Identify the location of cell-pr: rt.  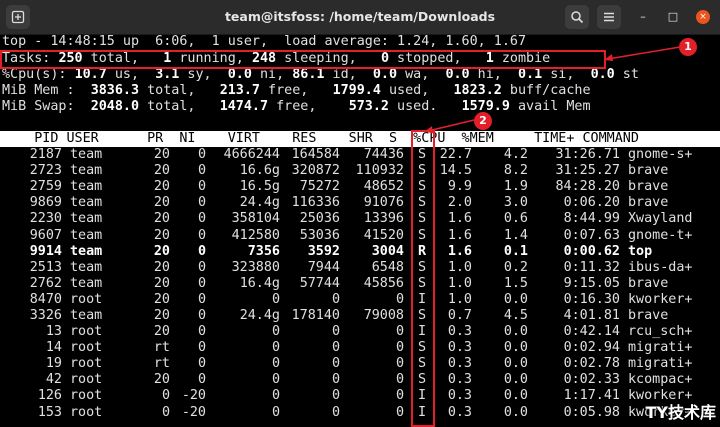
(161, 348).